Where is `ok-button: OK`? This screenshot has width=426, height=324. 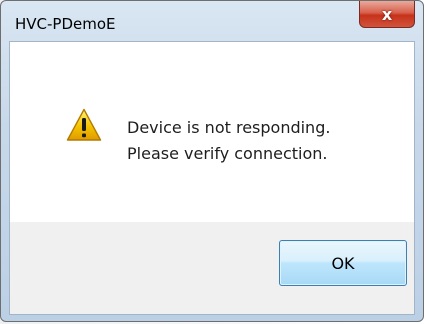
ok-button: OK is located at coordinates (343, 263).